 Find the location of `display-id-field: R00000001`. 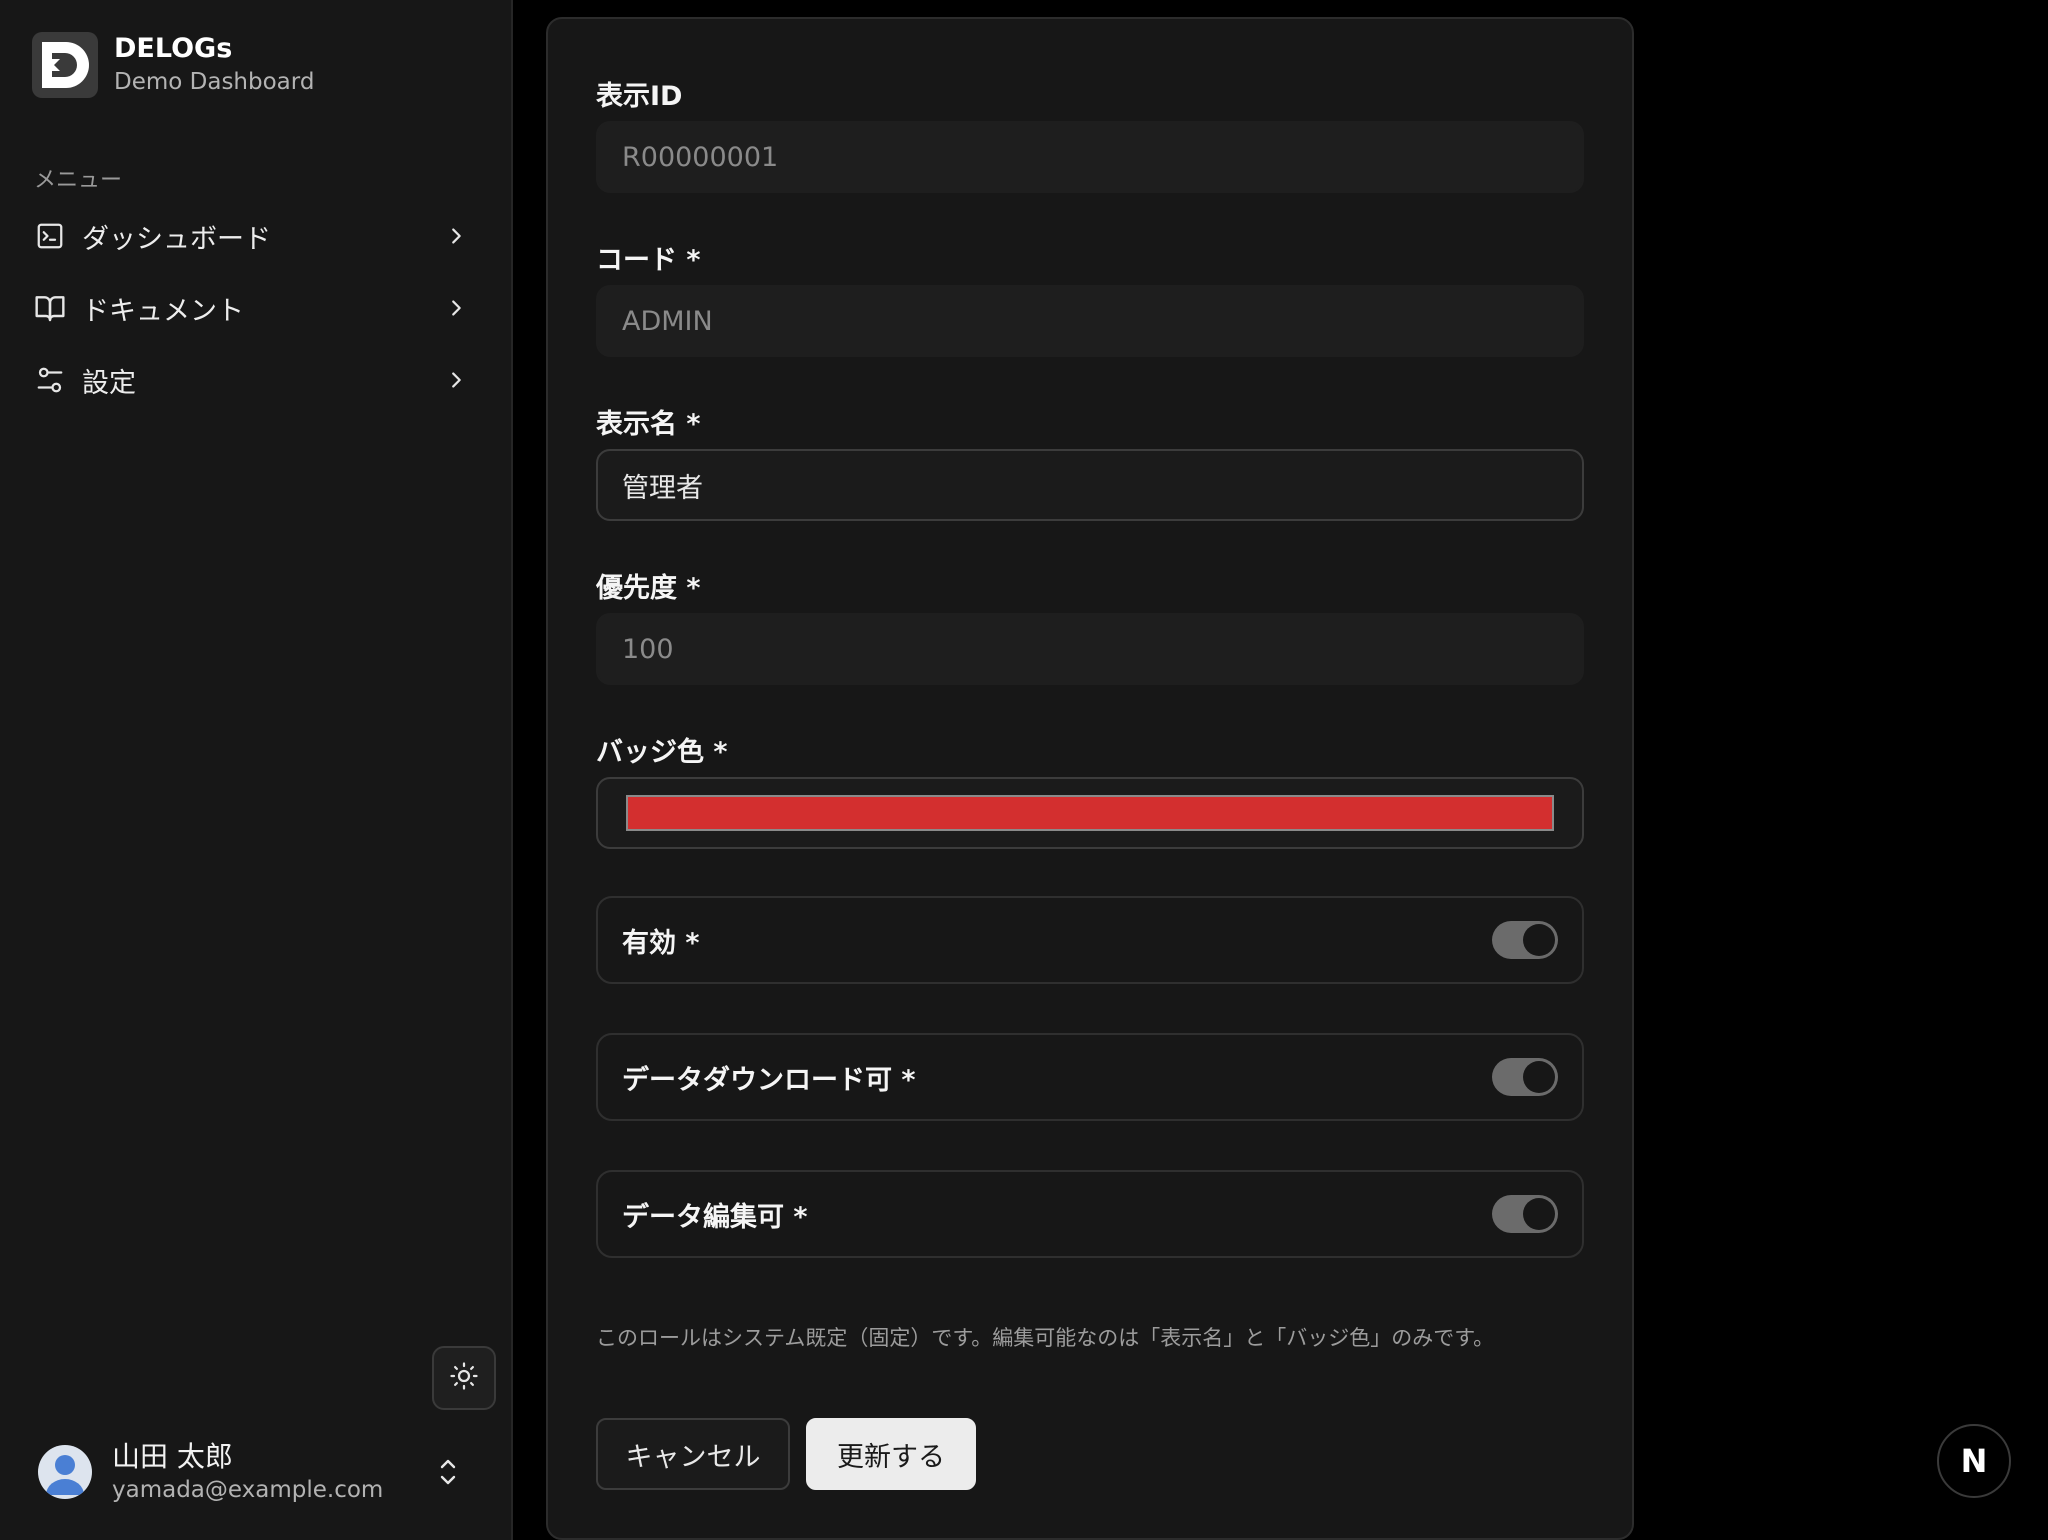

display-id-field: R00000001 is located at coordinates (1090, 157).